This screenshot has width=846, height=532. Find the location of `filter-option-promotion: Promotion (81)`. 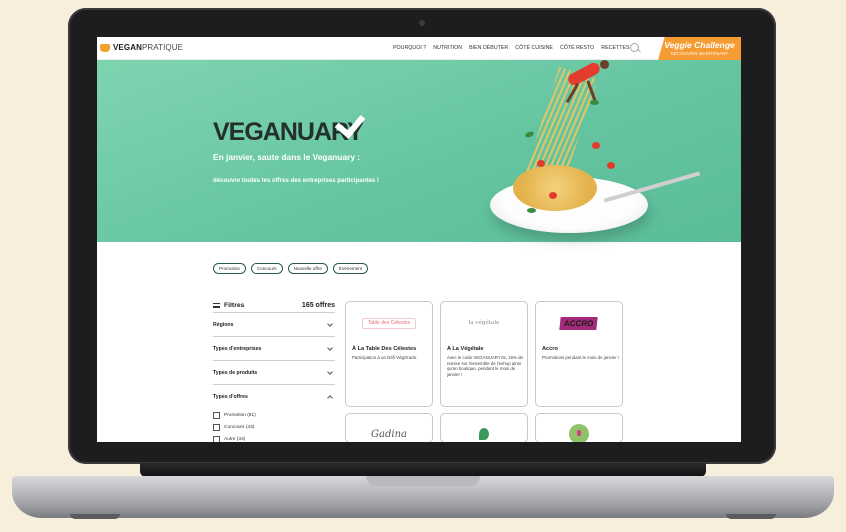

filter-option-promotion: Promotion (81) is located at coordinates (274, 415).